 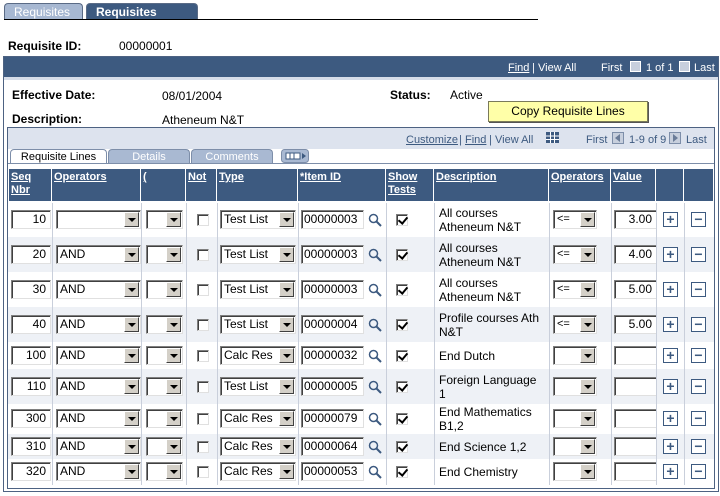 I want to click on col-paren: (, so click(x=163, y=185).